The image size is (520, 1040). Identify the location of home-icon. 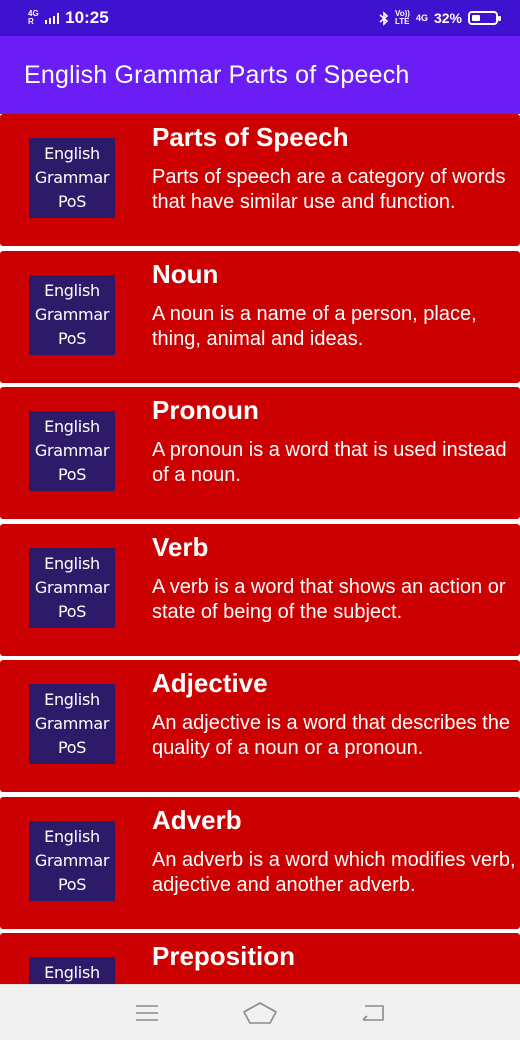
(260, 1012).